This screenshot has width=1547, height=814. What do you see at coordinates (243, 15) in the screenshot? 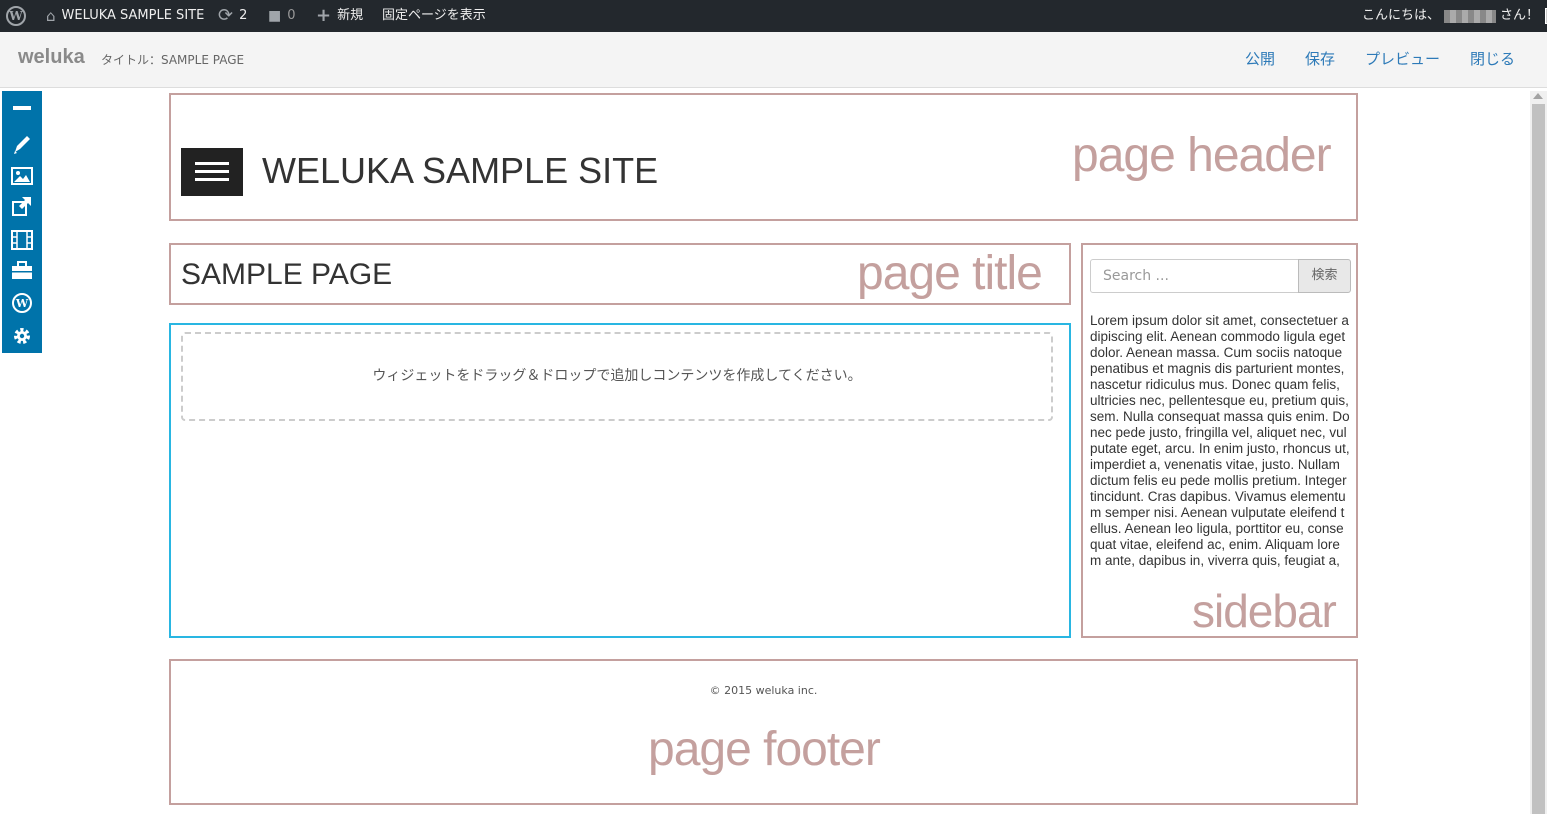
I see `updates-count: 2` at bounding box center [243, 15].